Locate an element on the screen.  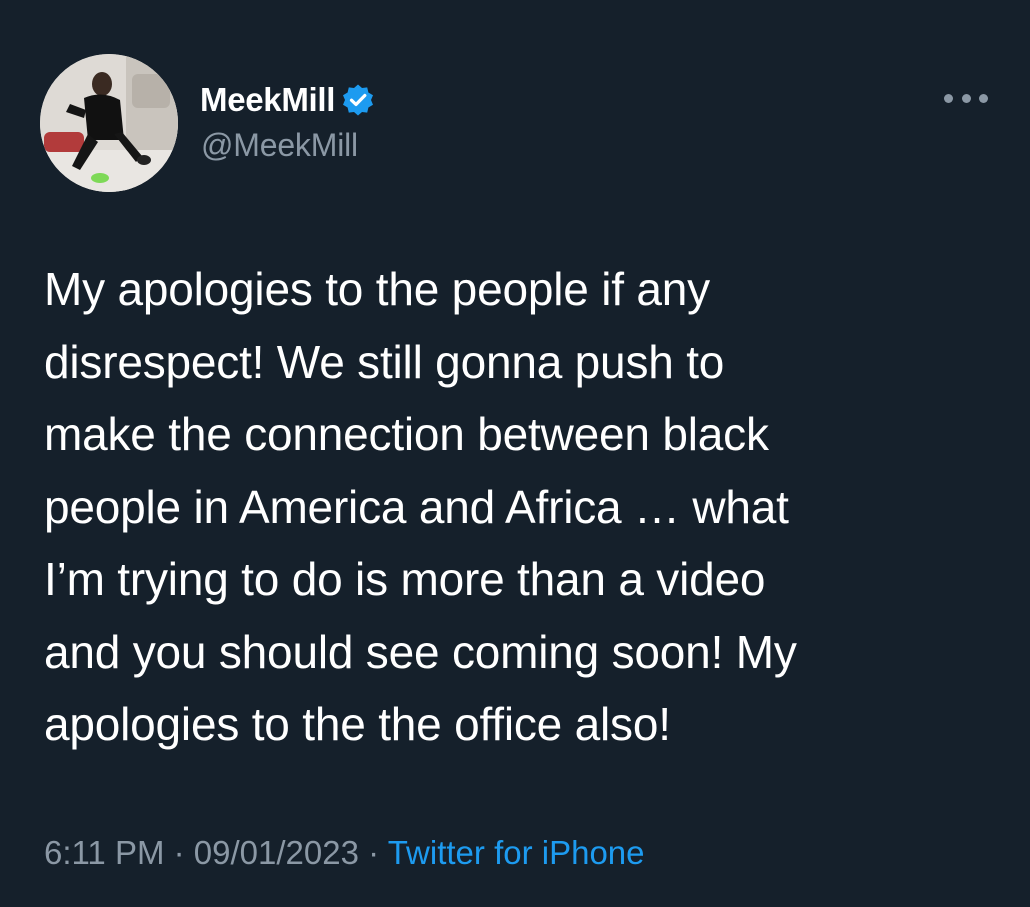
avatar is located at coordinates (109, 123).